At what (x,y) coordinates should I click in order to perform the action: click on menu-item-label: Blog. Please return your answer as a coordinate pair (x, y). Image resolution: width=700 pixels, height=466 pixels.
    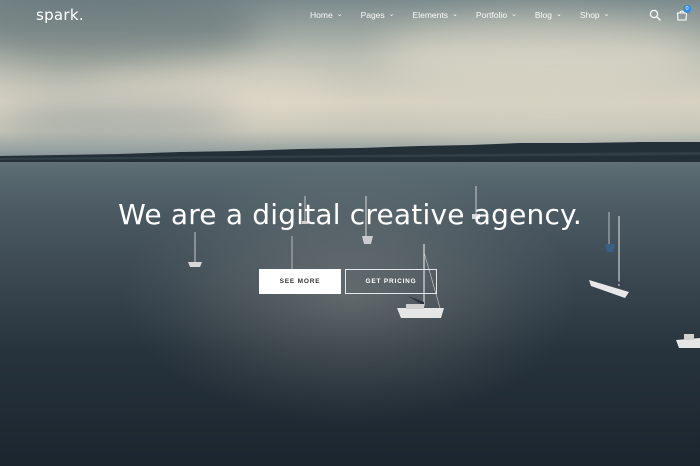
    Looking at the image, I should click on (543, 15).